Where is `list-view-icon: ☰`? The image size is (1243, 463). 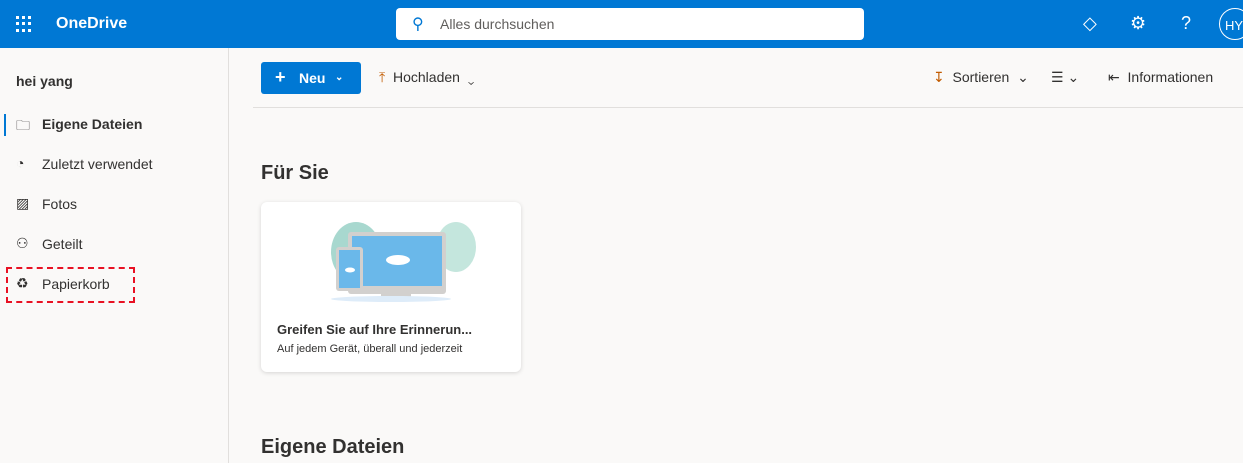
list-view-icon: ☰ is located at coordinates (1057, 77).